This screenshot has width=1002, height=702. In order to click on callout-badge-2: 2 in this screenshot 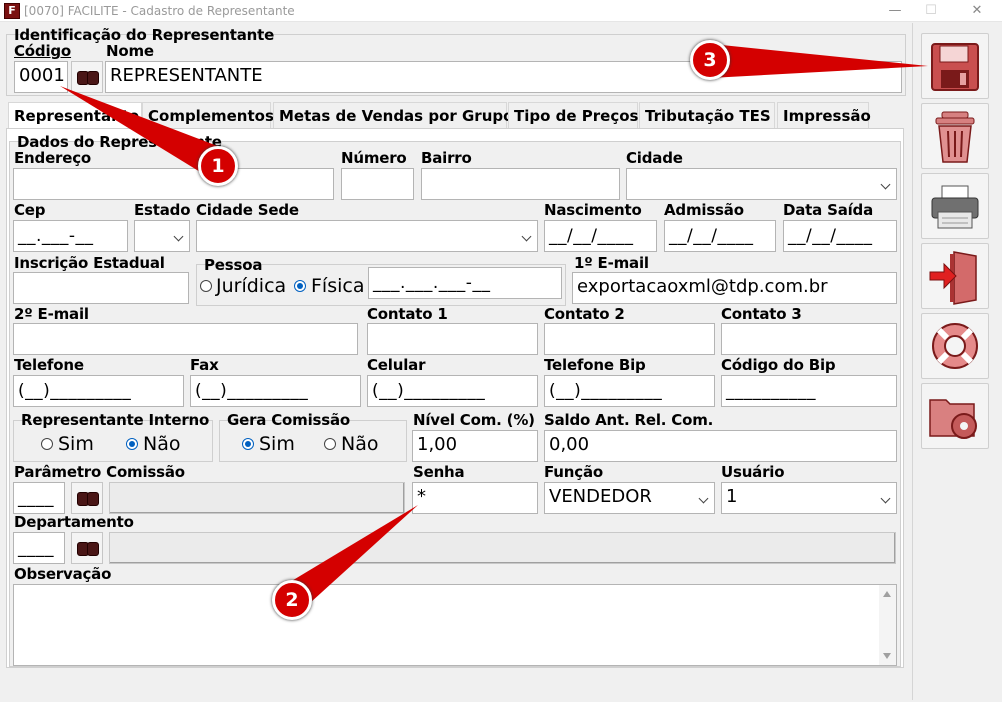, I will do `click(292, 600)`.